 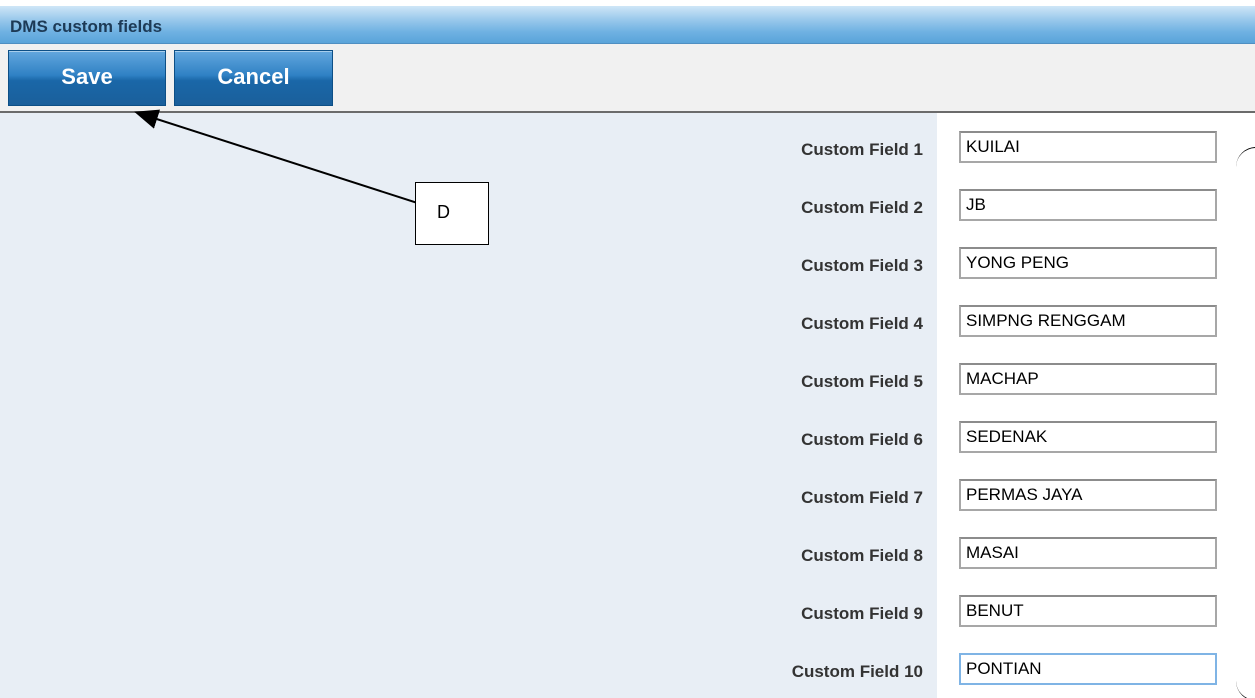 What do you see at coordinates (87, 78) in the screenshot?
I see `save-button: Save` at bounding box center [87, 78].